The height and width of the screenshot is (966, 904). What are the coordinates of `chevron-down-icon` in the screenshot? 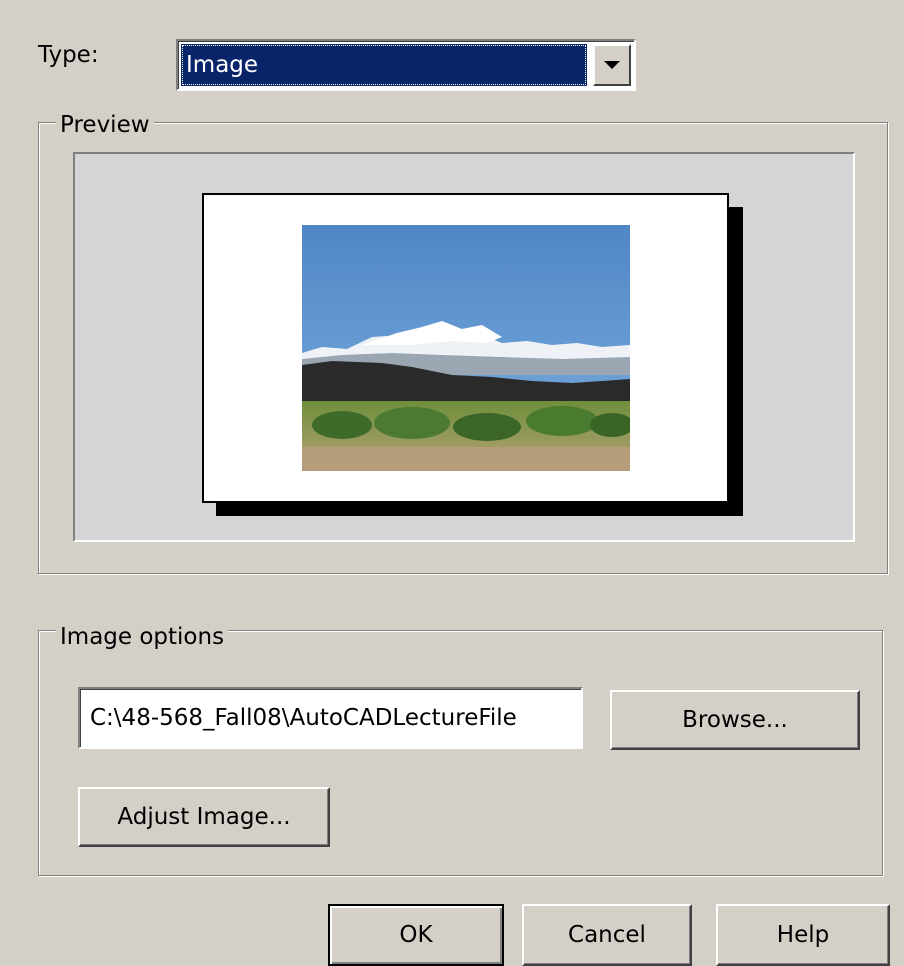 It's located at (612, 65).